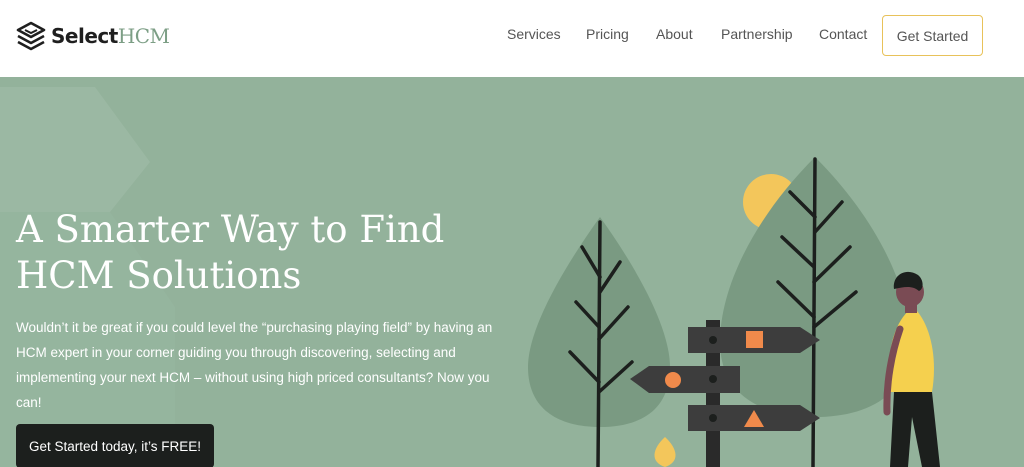 The image size is (1024, 467). Describe the element at coordinates (534, 34) in the screenshot. I see `nav-services: Services` at that location.